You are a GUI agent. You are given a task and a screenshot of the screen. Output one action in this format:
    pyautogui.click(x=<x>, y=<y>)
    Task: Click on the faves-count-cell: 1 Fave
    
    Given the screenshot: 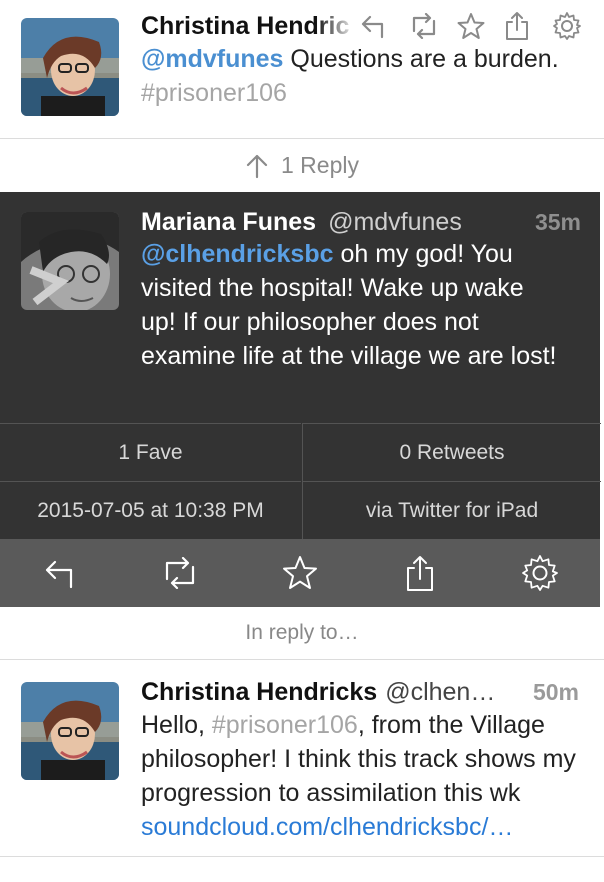 What is the action you would take?
    pyautogui.click(x=150, y=452)
    